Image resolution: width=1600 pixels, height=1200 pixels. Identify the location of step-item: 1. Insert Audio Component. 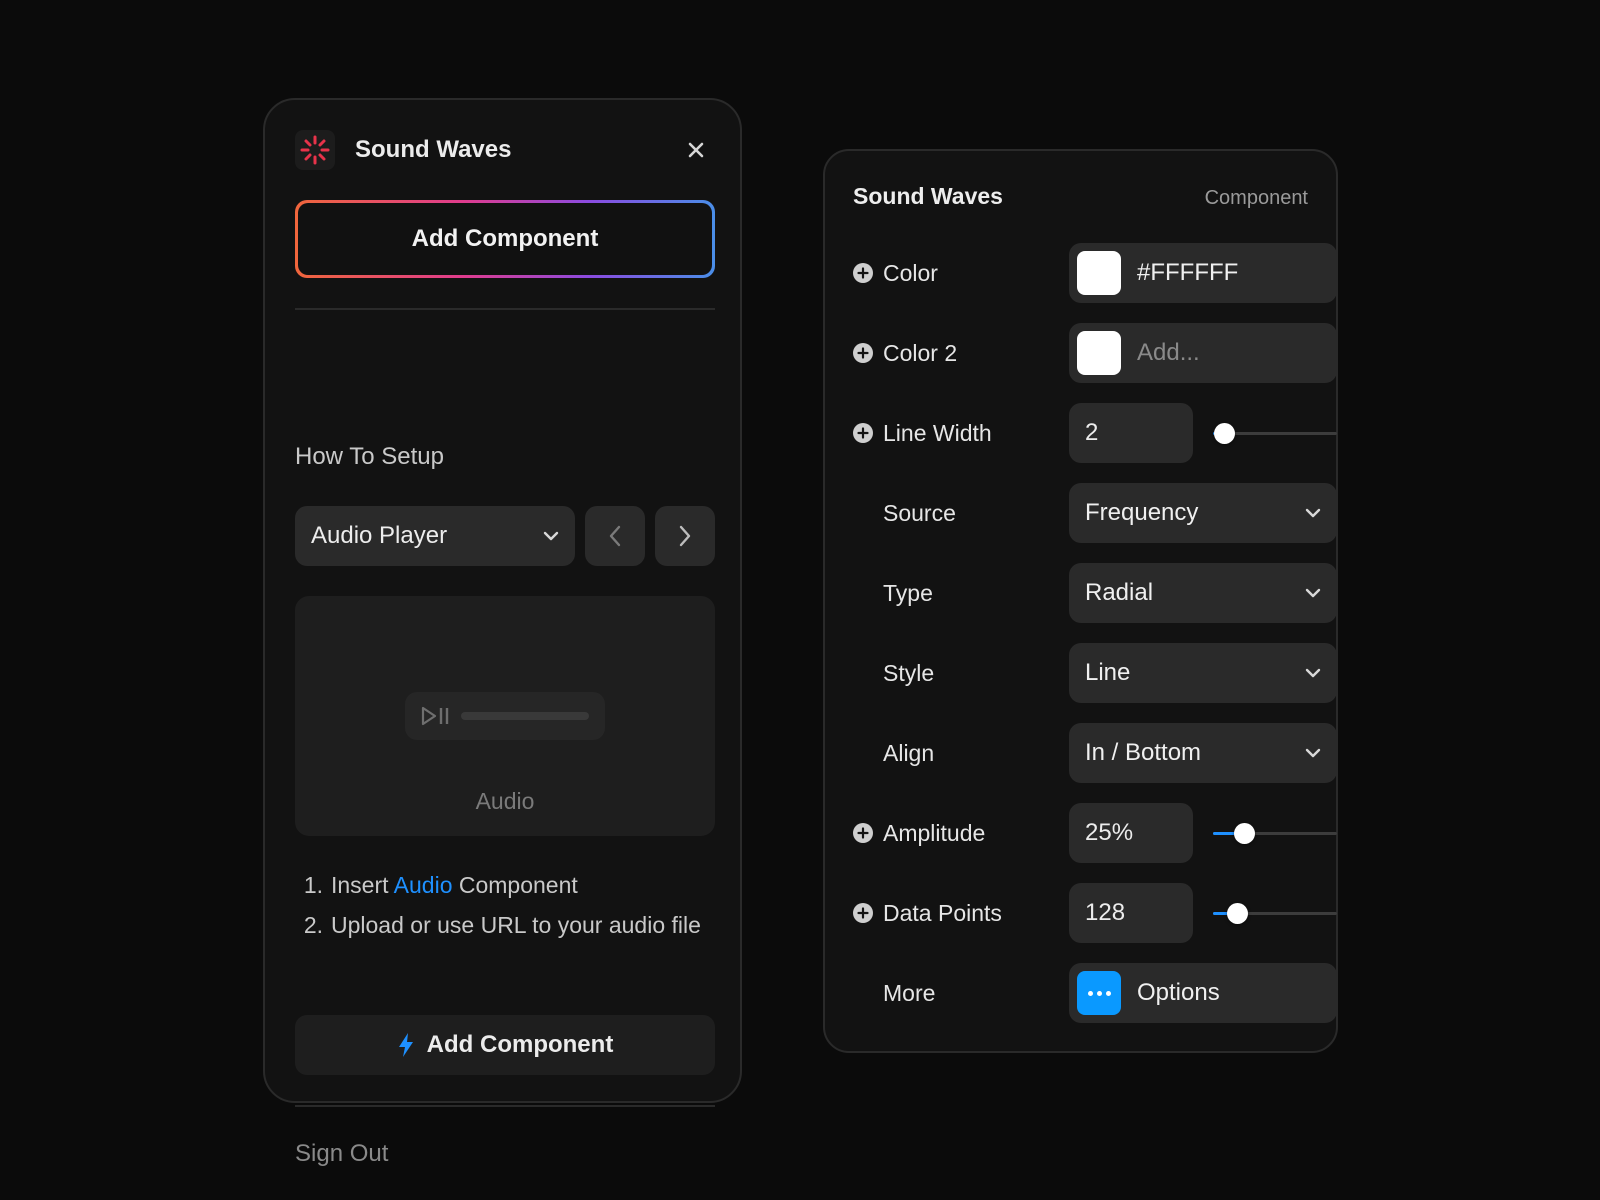
(505, 885).